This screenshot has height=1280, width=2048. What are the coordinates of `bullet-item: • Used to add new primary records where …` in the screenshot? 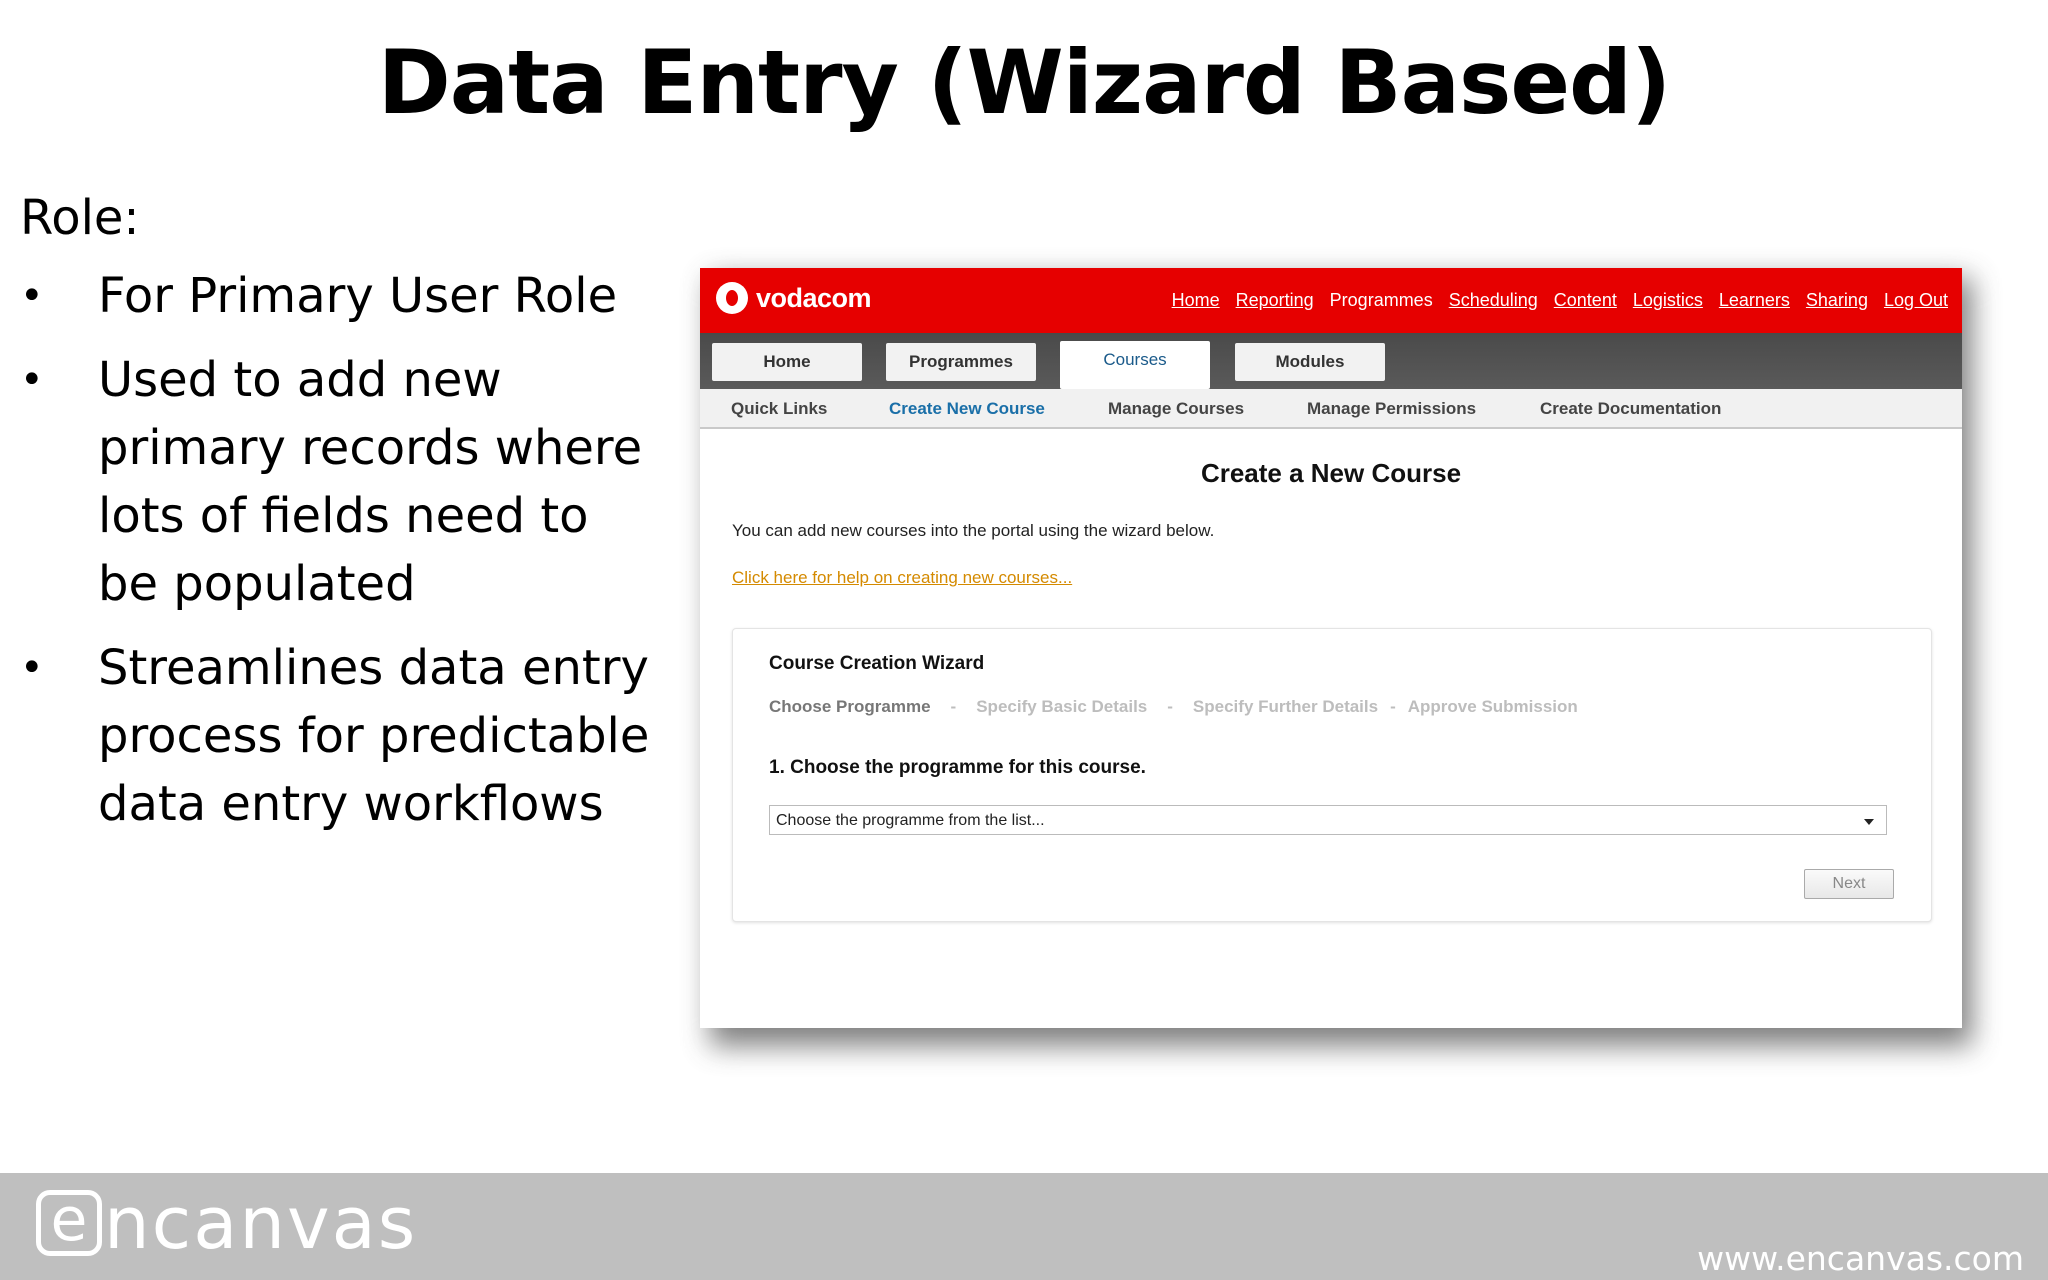 It's located at (340, 482).